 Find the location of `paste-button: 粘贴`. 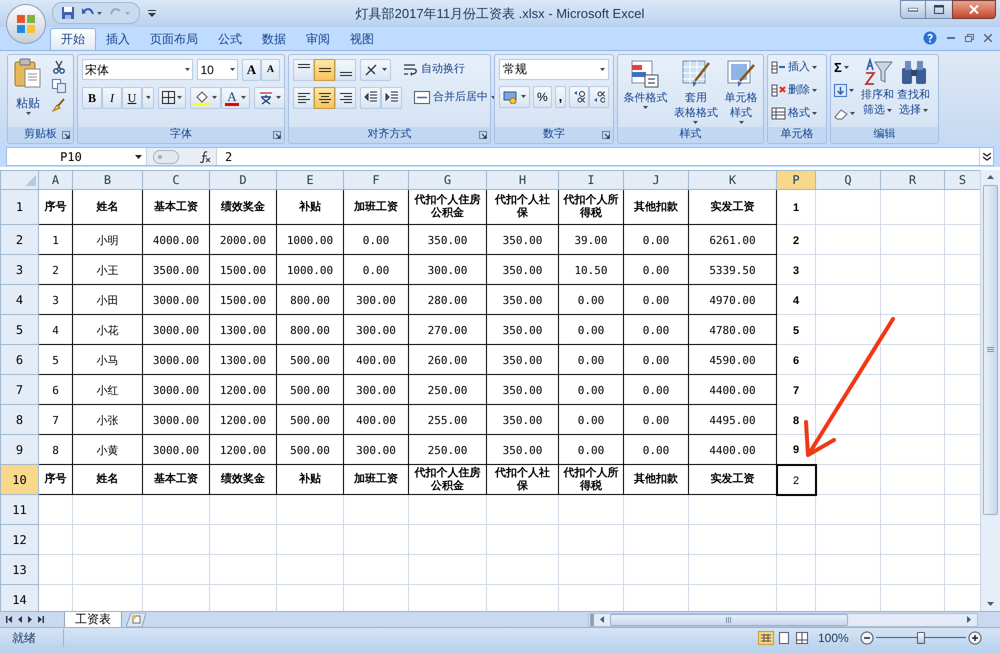

paste-button: 粘贴 is located at coordinates (28, 92).